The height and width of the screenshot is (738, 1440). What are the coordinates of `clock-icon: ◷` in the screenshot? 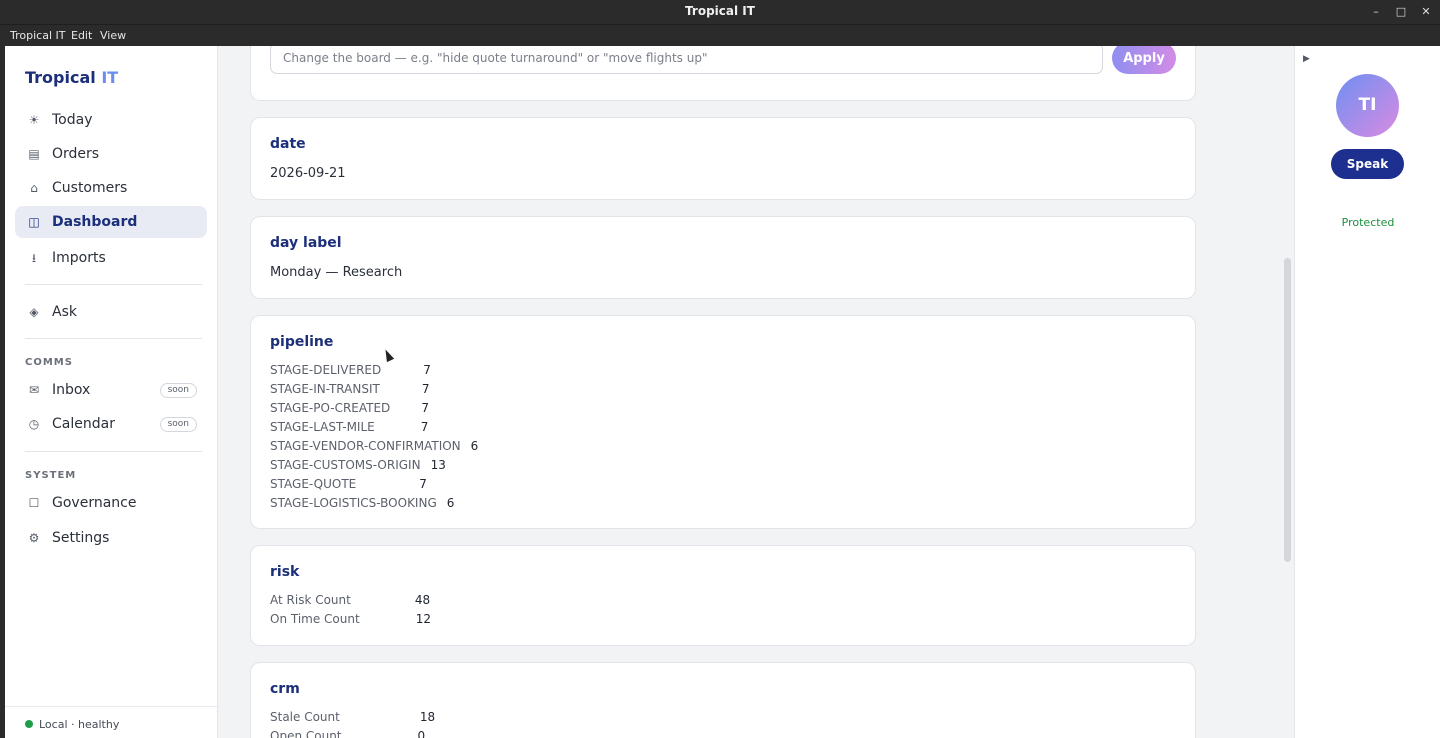 It's located at (34, 424).